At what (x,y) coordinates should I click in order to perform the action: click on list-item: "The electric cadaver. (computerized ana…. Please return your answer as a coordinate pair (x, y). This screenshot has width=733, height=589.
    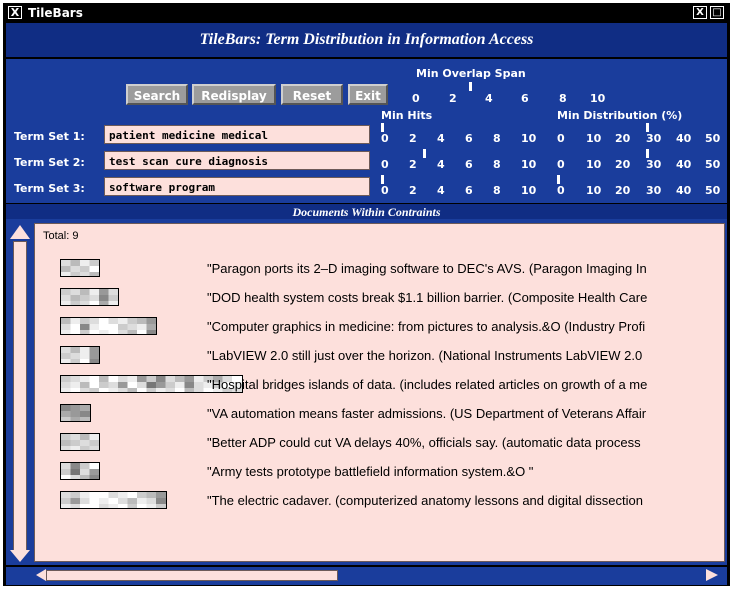
    Looking at the image, I should click on (379, 501).